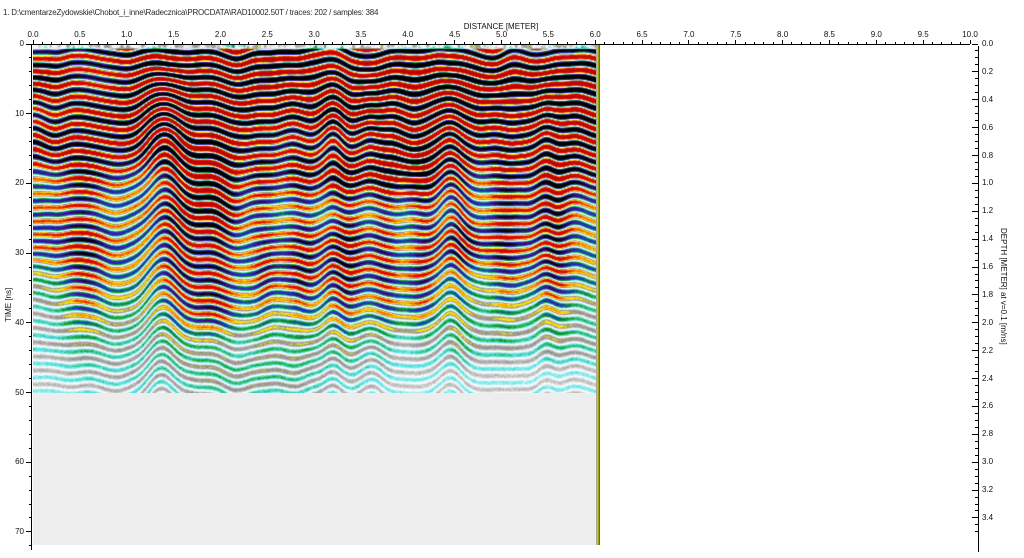 The height and width of the screenshot is (558, 1024). Describe the element at coordinates (988, 71) in the screenshot. I see `depth-tick-label: 0.2` at that location.